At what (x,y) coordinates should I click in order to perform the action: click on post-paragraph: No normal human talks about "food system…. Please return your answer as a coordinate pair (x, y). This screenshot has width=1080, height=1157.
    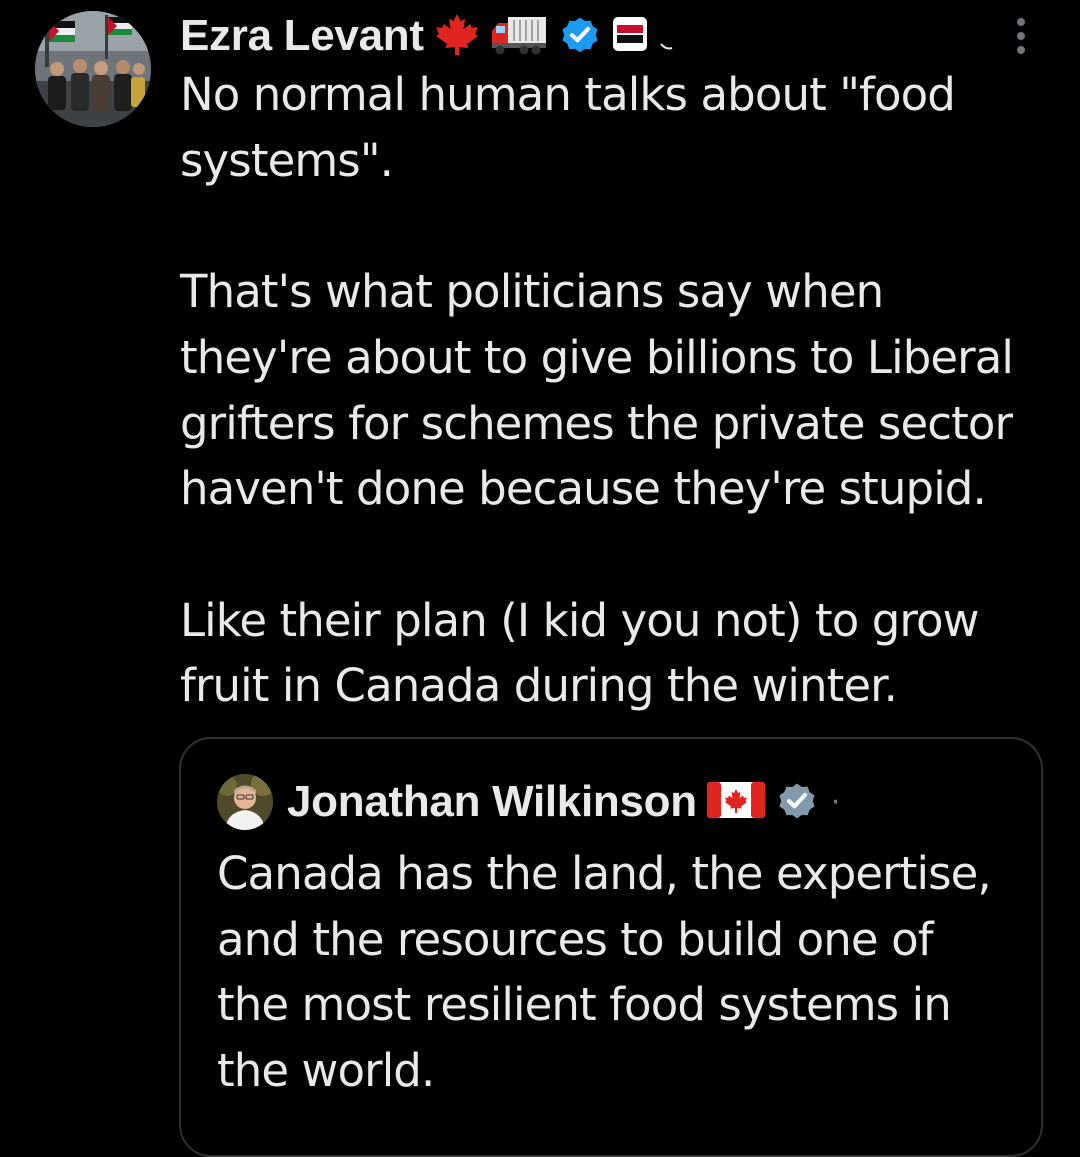
    Looking at the image, I should click on (568, 127).